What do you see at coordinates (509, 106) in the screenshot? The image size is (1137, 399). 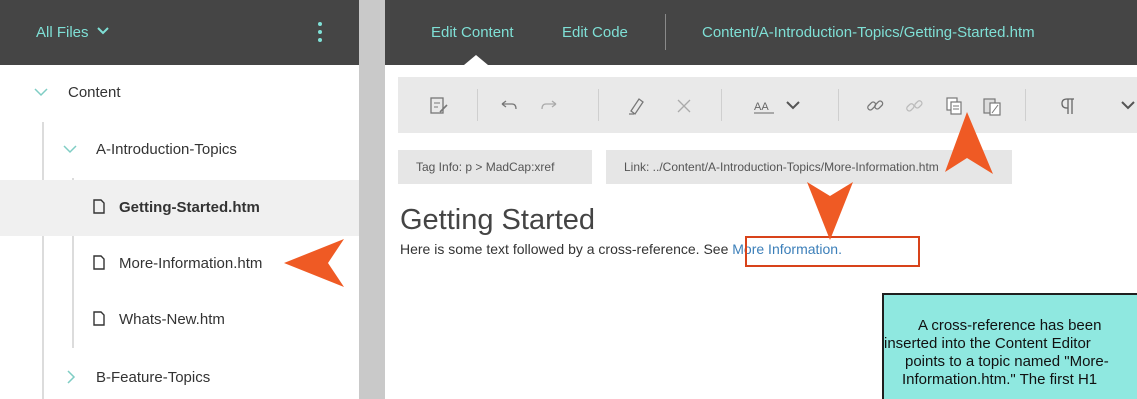 I see `undo-icon` at bounding box center [509, 106].